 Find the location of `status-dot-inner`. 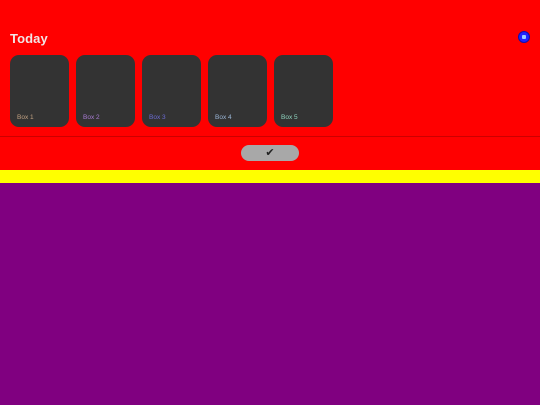

status-dot-inner is located at coordinates (524, 37).